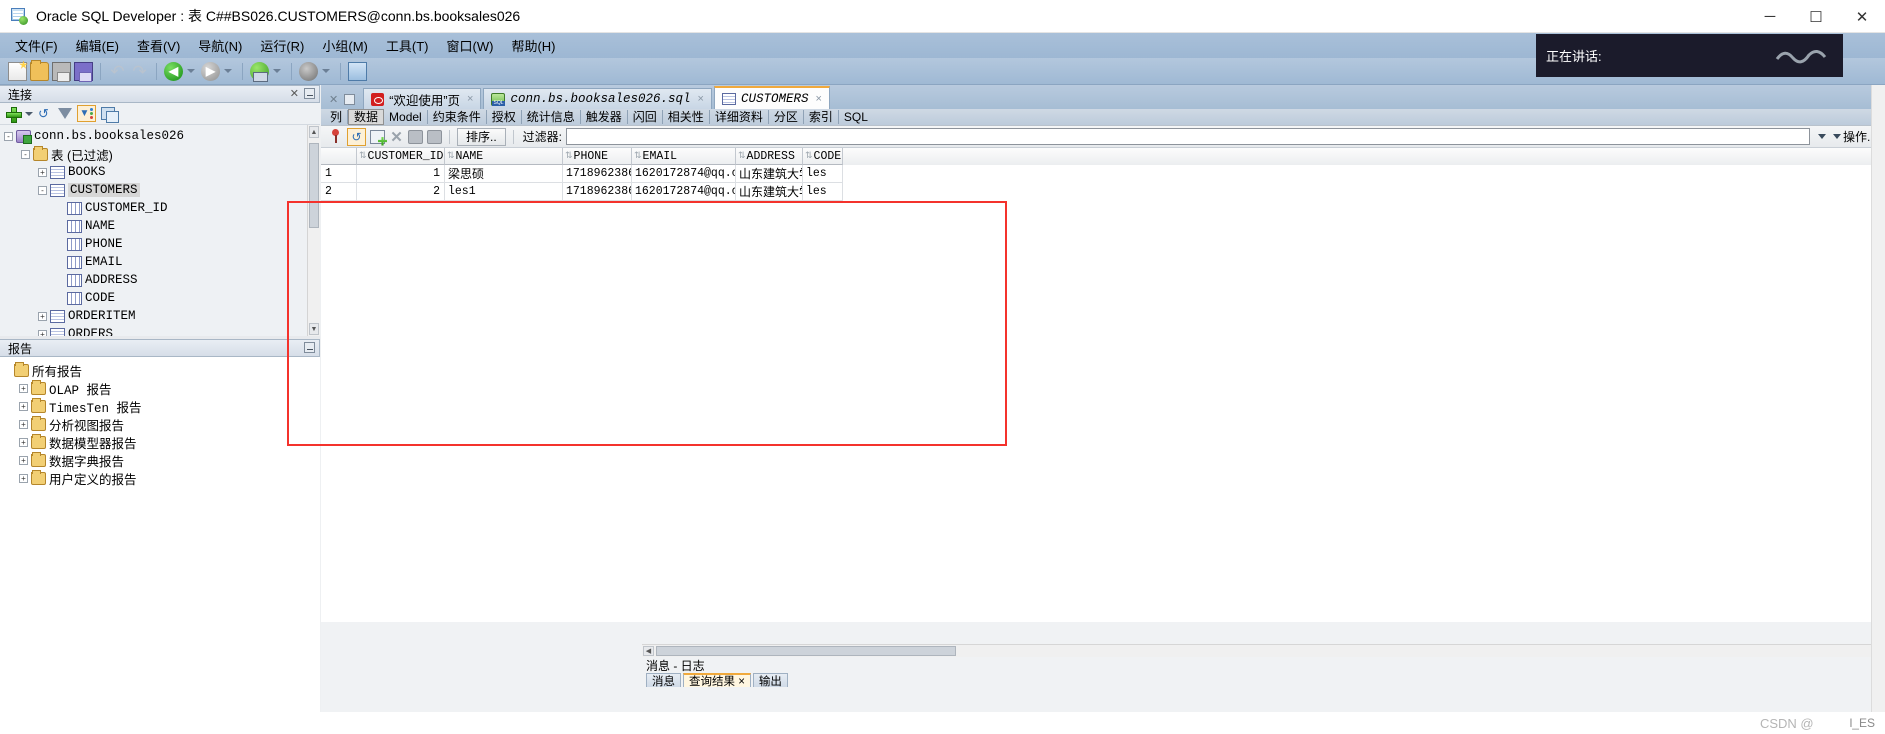 This screenshot has width=1885, height=734. Describe the element at coordinates (769, 156) in the screenshot. I see `column-header-address: ⇅ ADDRESS` at that location.